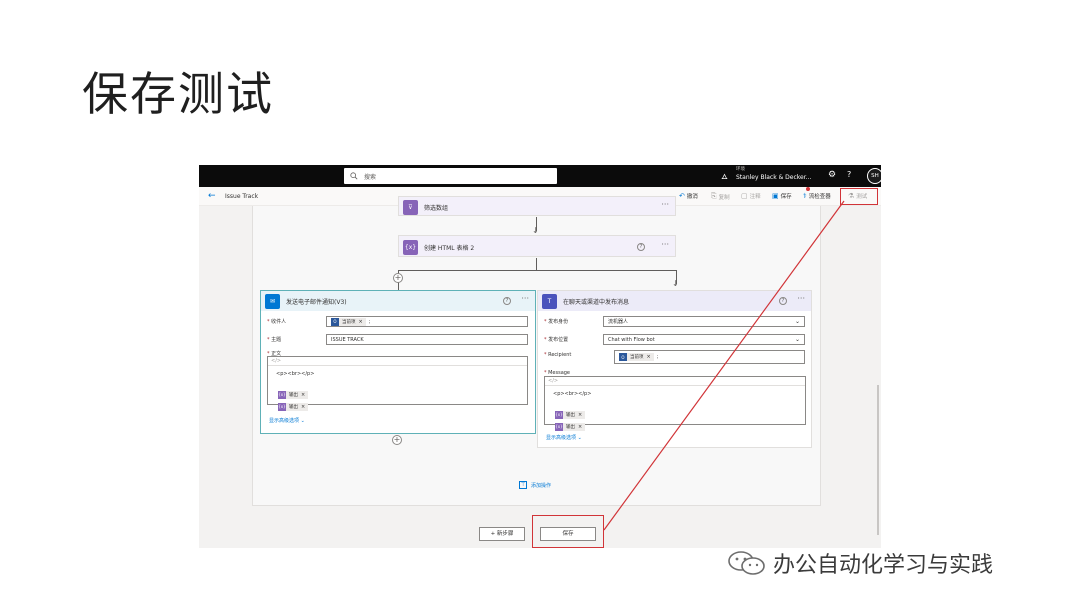 This screenshot has width=1080, height=608. What do you see at coordinates (178, 94) in the screenshot?
I see `slide-title: 保存测试` at bounding box center [178, 94].